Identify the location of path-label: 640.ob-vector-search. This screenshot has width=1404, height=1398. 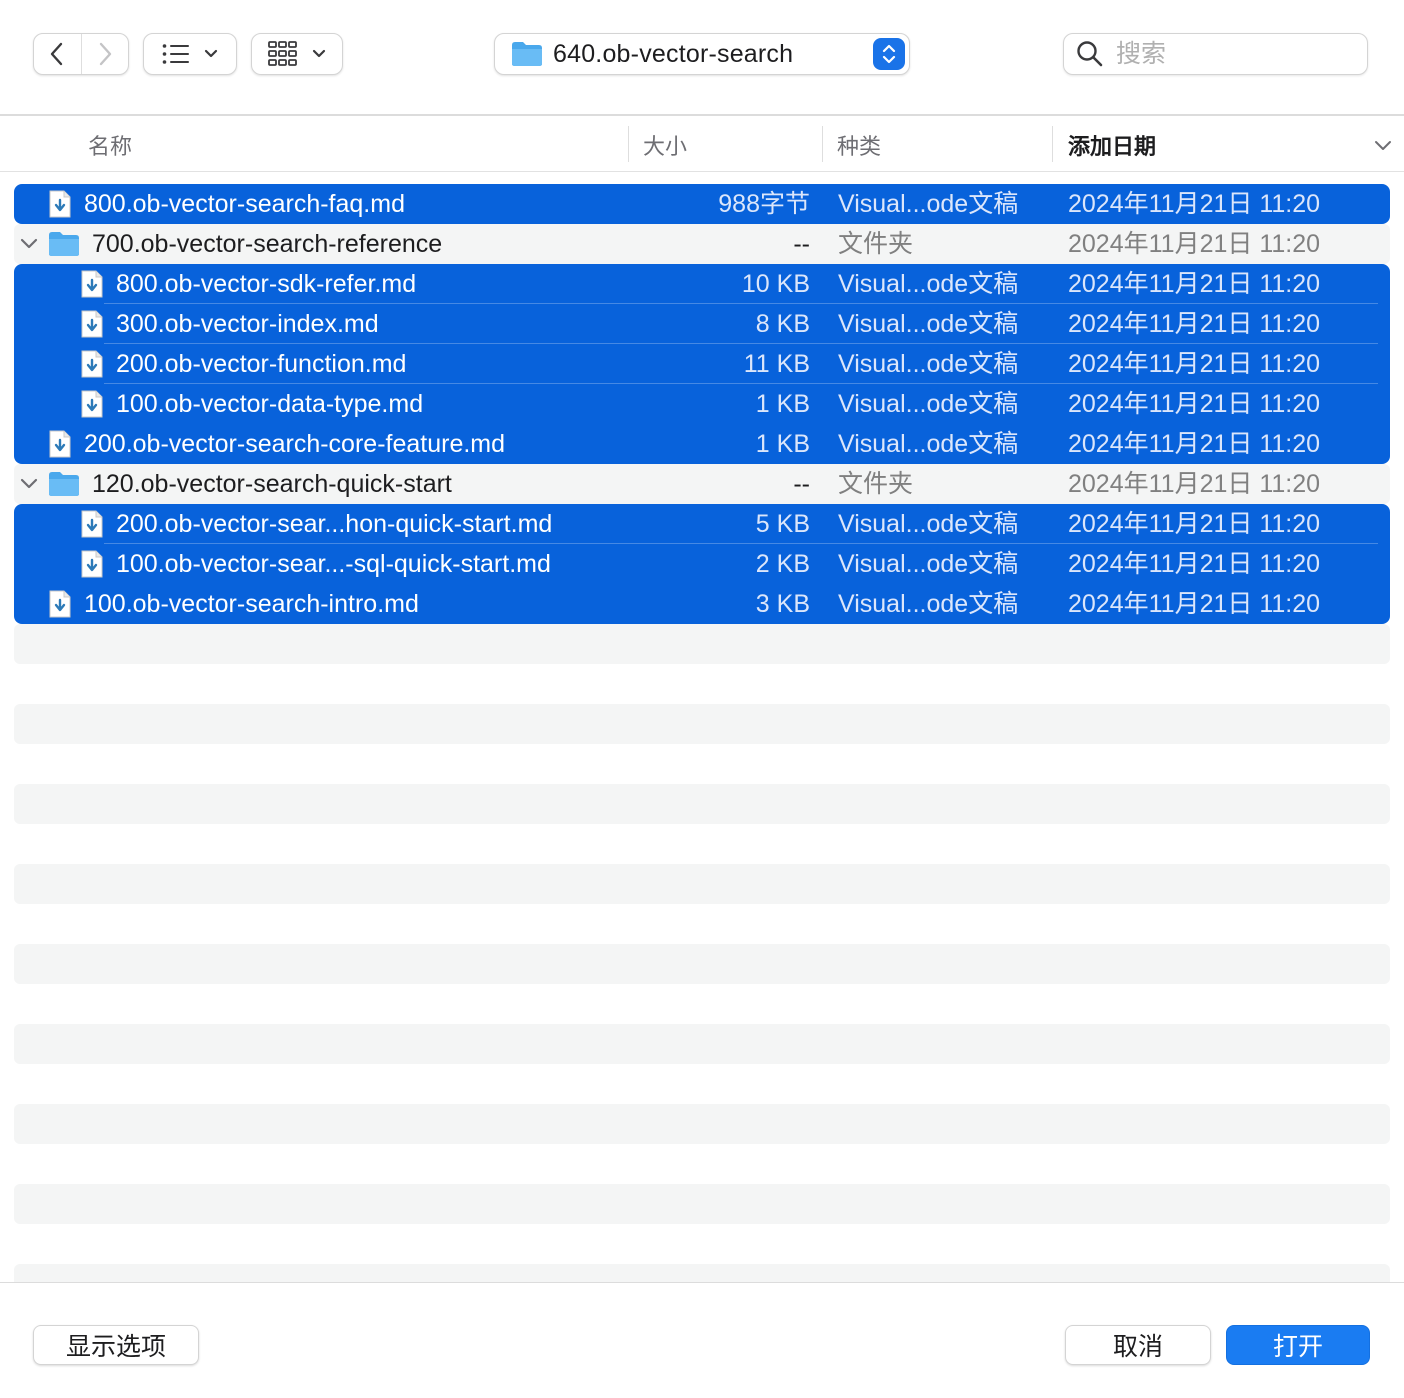
(673, 53).